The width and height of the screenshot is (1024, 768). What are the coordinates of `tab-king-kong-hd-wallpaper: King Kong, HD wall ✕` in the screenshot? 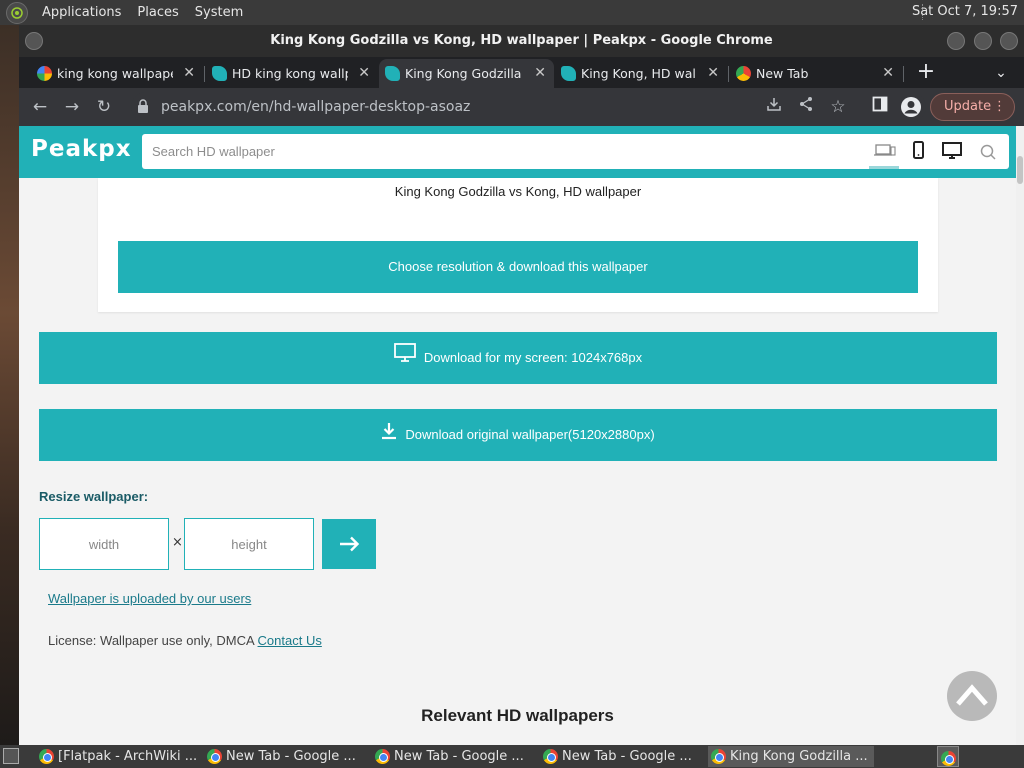 It's located at (641, 73).